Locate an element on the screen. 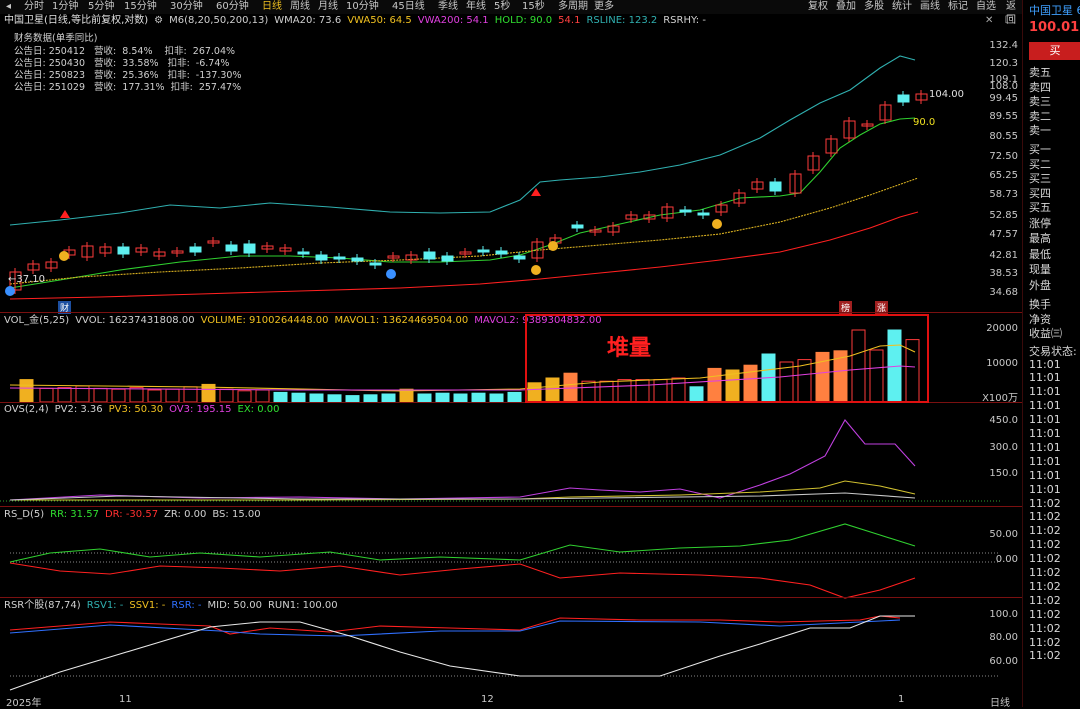 This screenshot has height=709, width=1080. stat-row: 涨停 is located at coordinates (1040, 223).